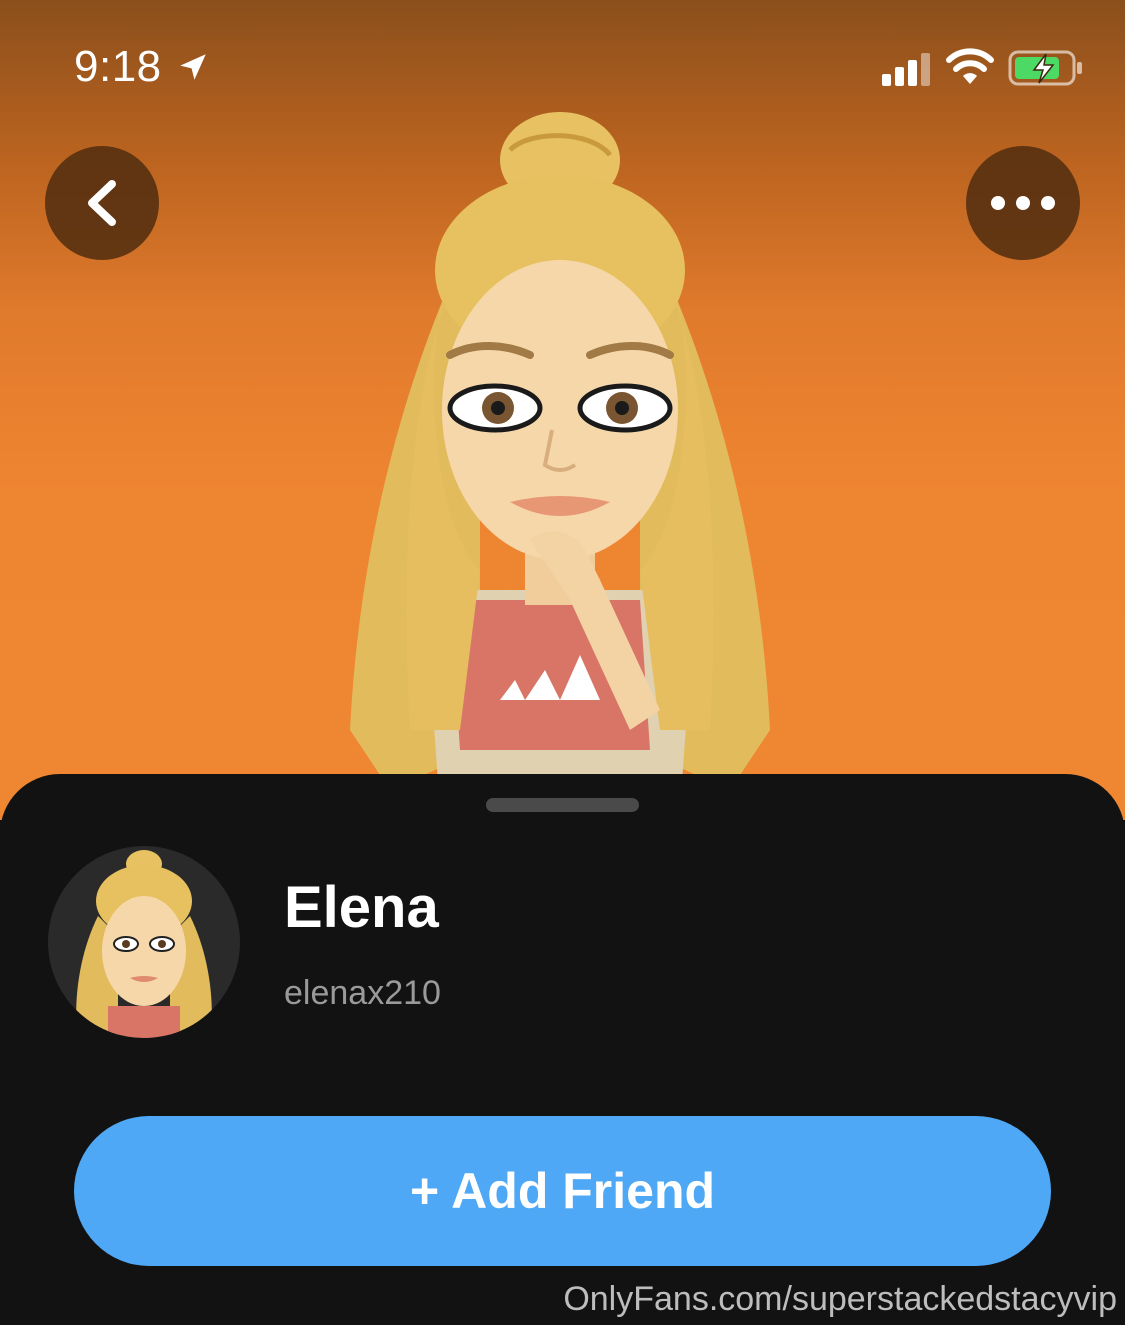  I want to click on sheet-grabber, so click(562, 805).